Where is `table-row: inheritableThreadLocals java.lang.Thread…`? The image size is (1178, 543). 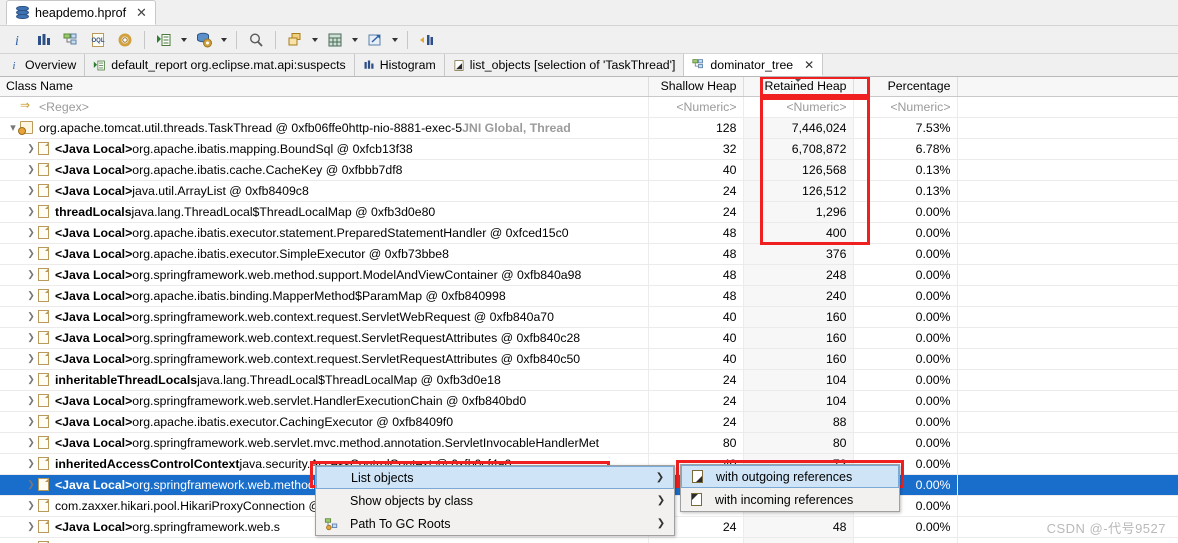 table-row: inheritableThreadLocals java.lang.Thread… is located at coordinates (589, 380).